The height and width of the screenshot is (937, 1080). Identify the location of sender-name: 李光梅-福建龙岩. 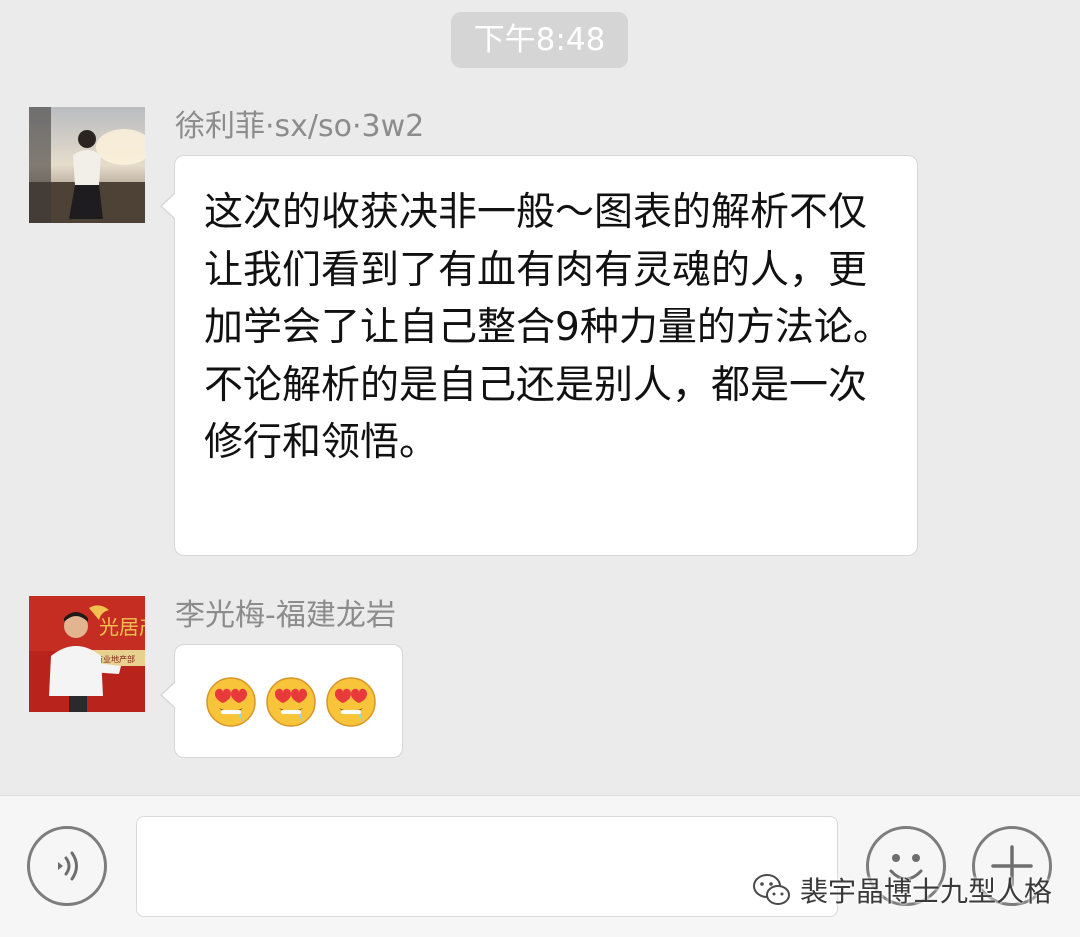
(285, 615).